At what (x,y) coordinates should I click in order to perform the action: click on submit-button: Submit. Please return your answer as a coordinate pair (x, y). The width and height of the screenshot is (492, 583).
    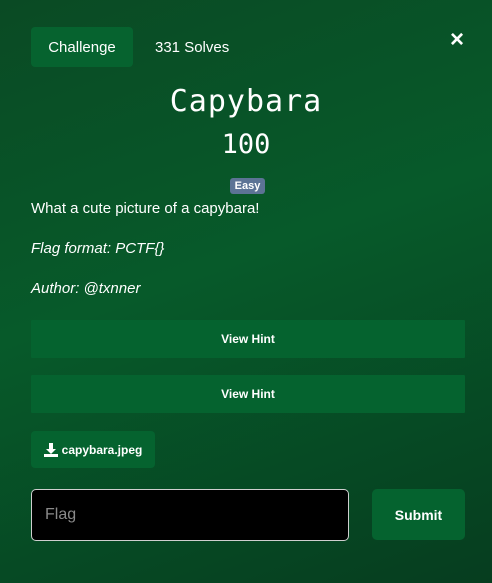
    Looking at the image, I should click on (418, 514).